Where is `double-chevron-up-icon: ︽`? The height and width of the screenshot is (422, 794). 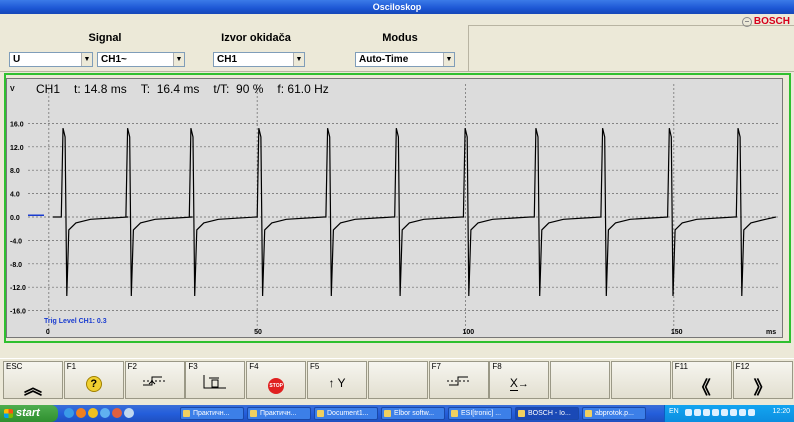 double-chevron-up-icon: ︽ is located at coordinates (33, 388).